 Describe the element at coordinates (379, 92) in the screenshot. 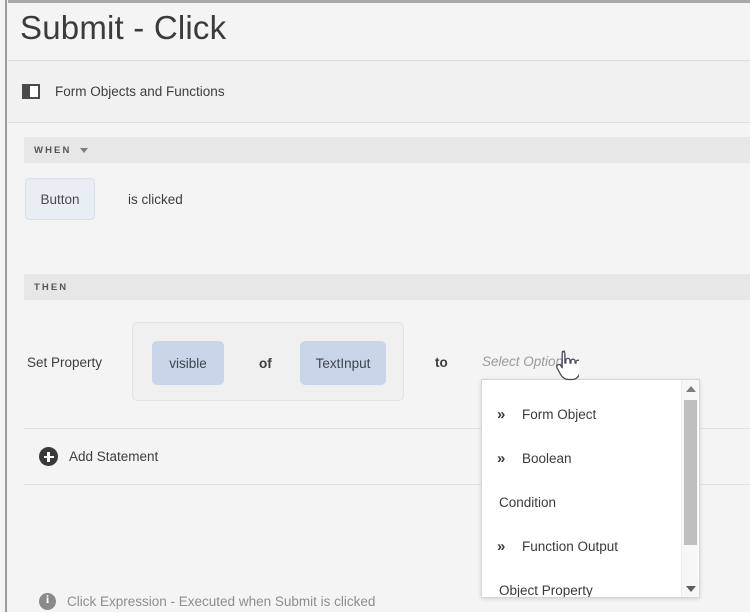

I see `section-header-form-objects-and-functions: Form Objects and Functions` at that location.